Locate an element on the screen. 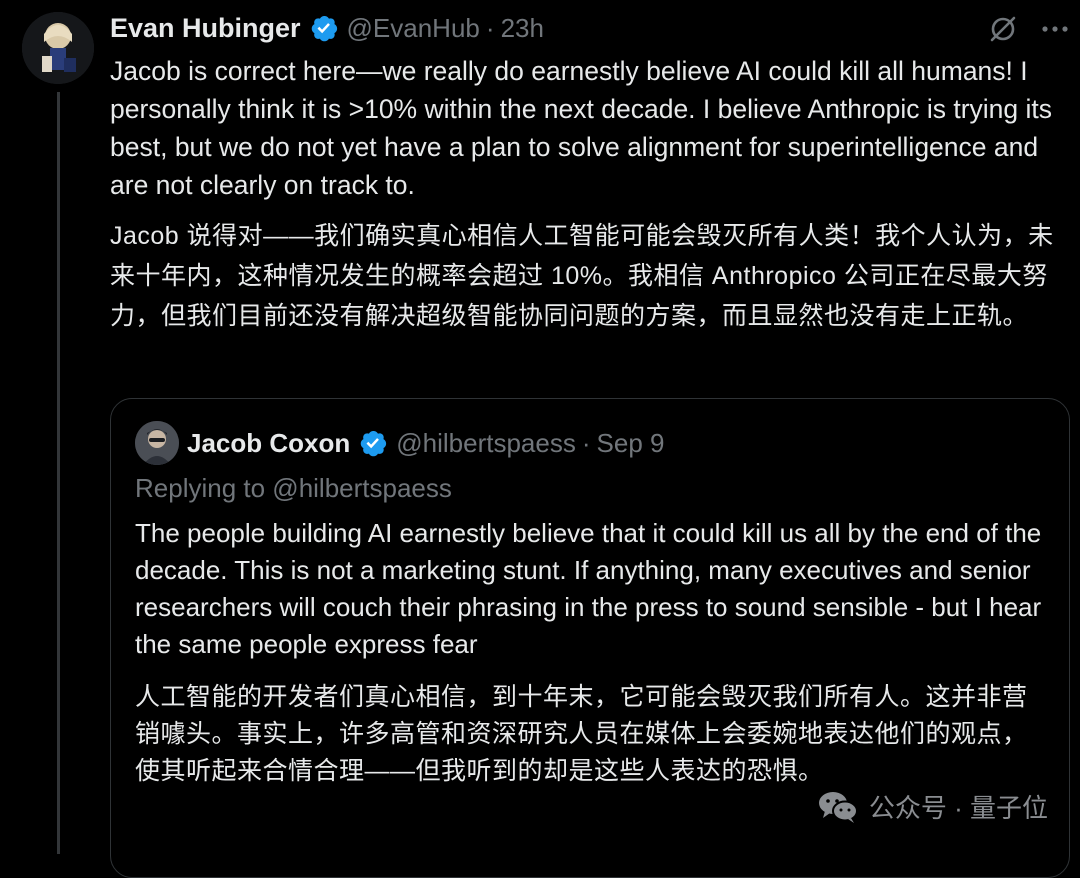 Image resolution: width=1080 pixels, height=878 pixels. watermark-text: 公众号 · 量子位 is located at coordinates (958, 808).